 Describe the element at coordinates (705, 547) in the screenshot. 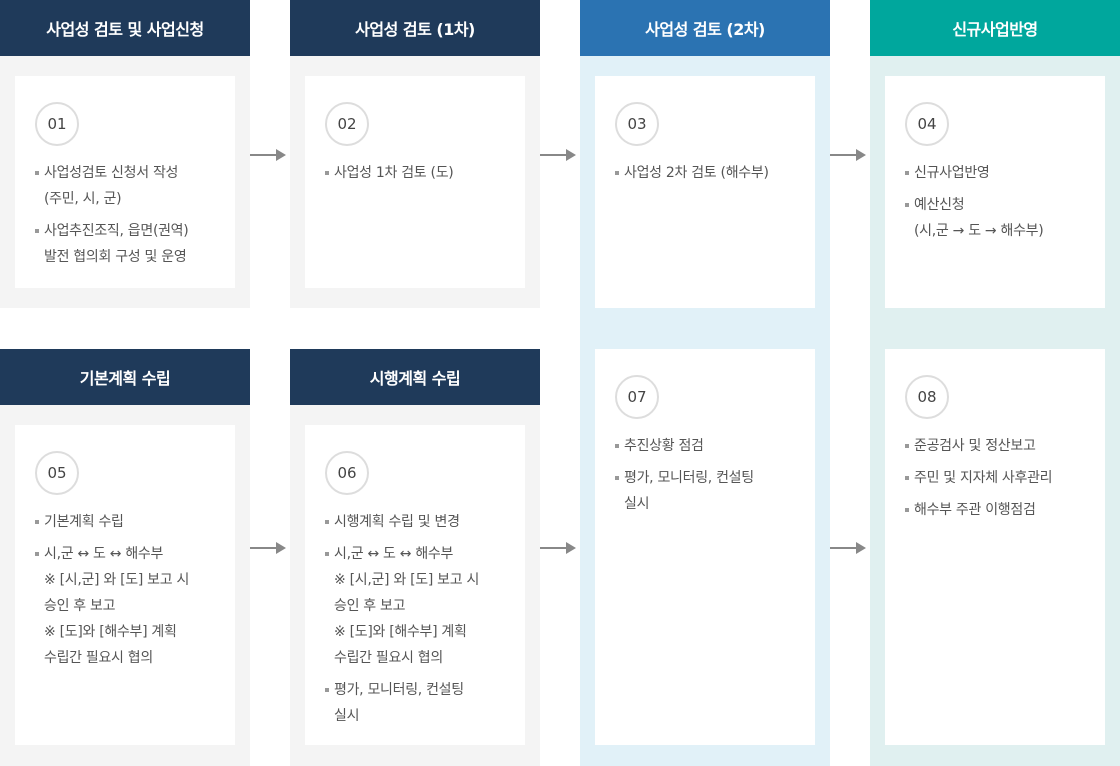

I see `step-card: 07 추진상황 점검평가, 모니터링, 컨설팅실시` at that location.